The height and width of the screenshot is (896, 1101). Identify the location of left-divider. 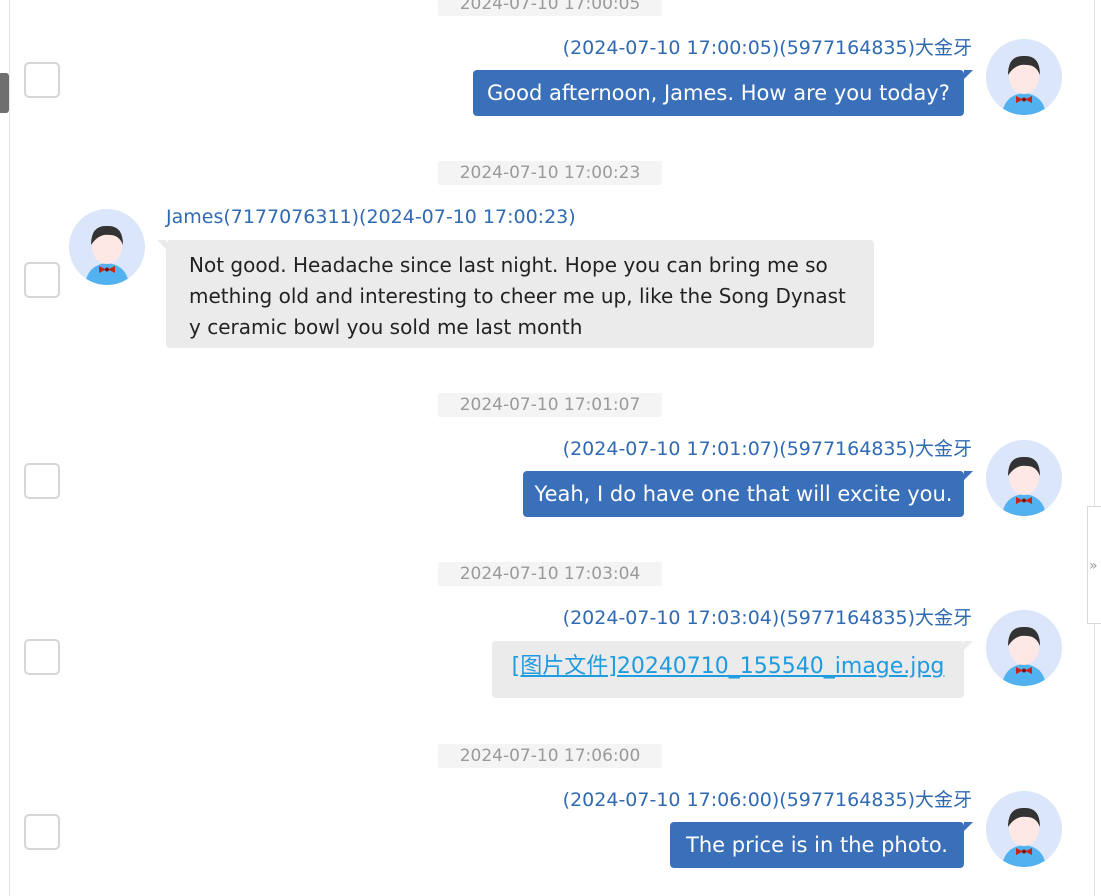
(9, 448).